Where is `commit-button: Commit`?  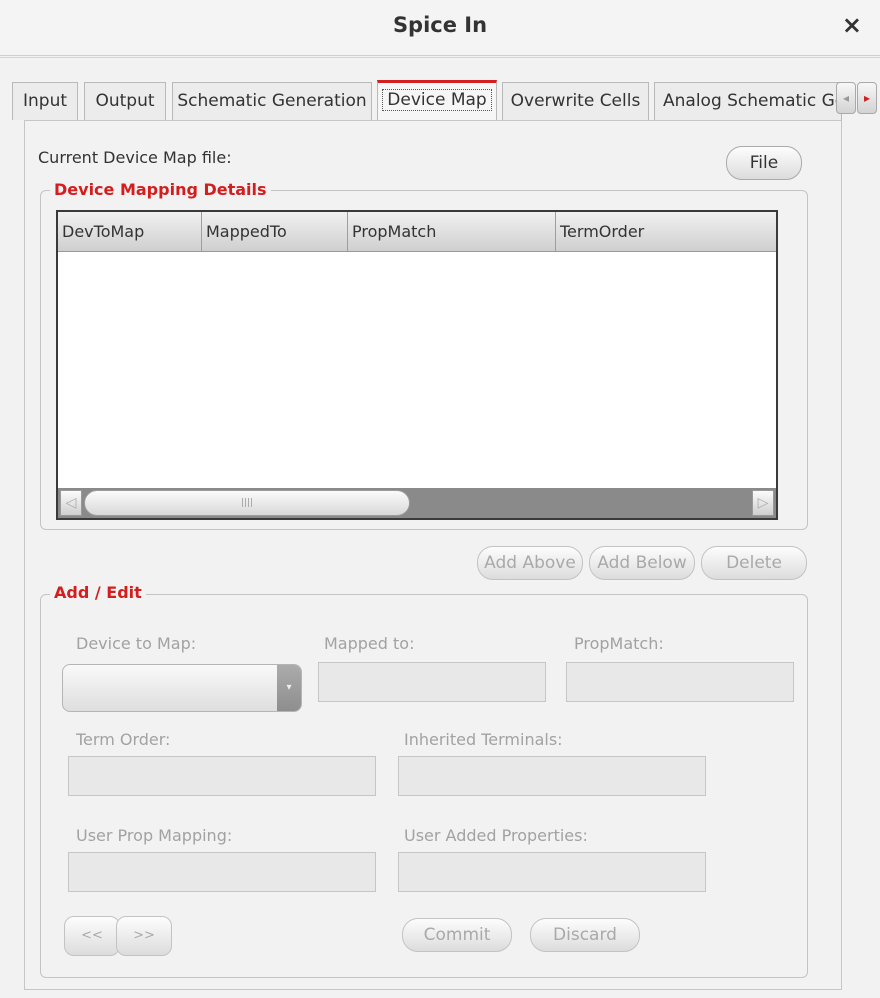
commit-button: Commit is located at coordinates (457, 935).